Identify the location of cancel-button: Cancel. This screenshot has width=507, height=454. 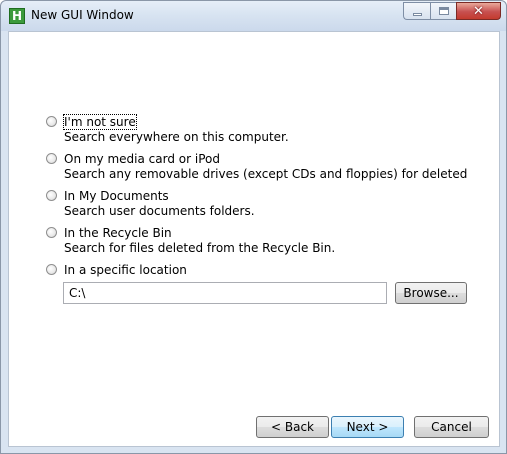
(451, 427).